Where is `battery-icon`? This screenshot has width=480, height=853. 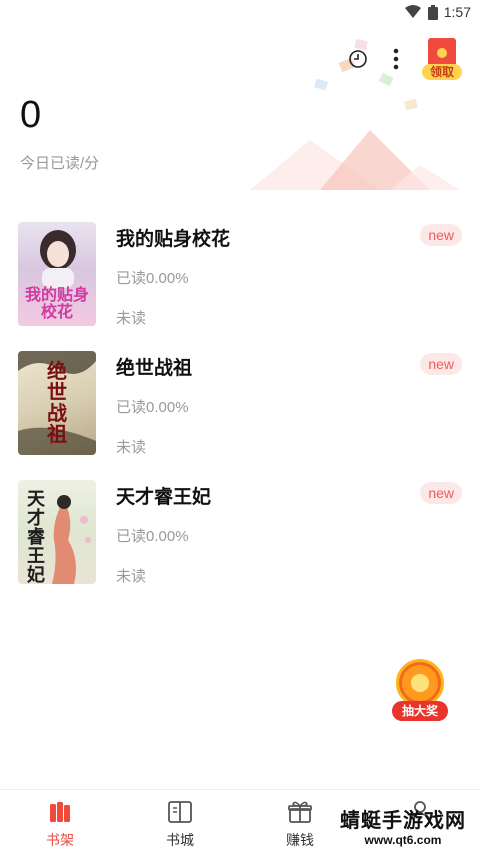
battery-icon is located at coordinates (432, 12).